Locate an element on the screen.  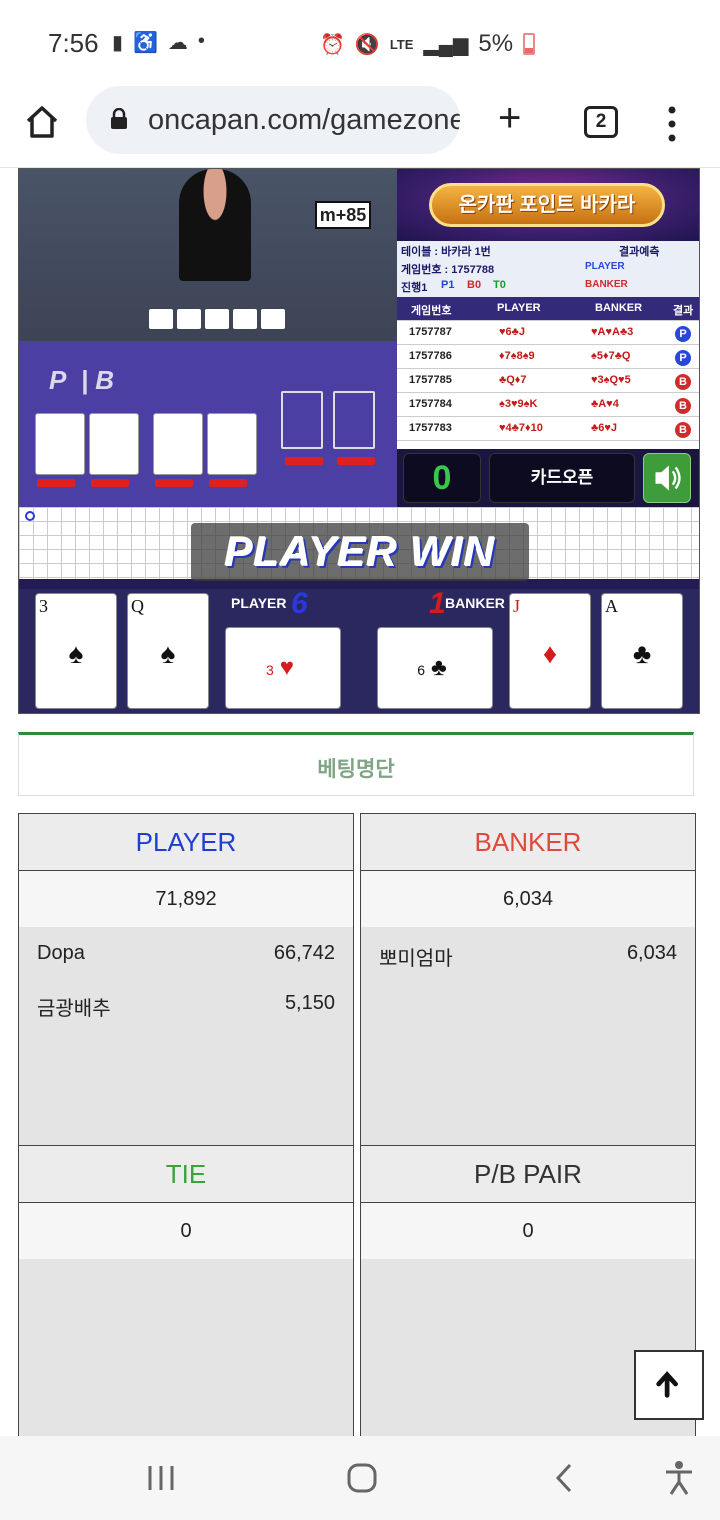
banker-card: J ♦ is located at coordinates (550, 651).